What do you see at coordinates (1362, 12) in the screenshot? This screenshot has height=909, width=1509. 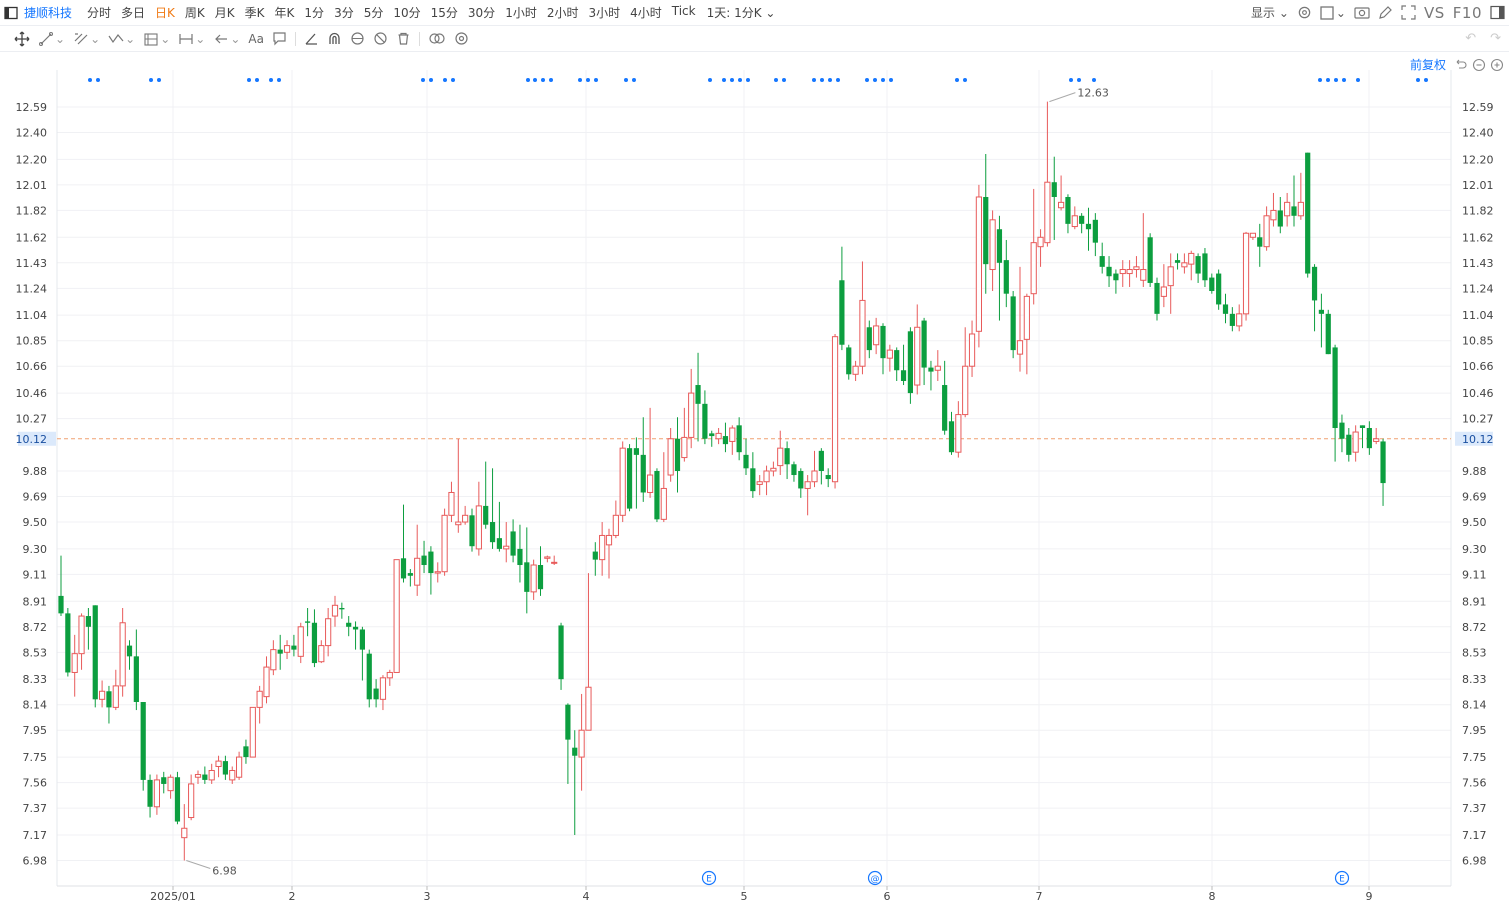 I see `camera-icon` at bounding box center [1362, 12].